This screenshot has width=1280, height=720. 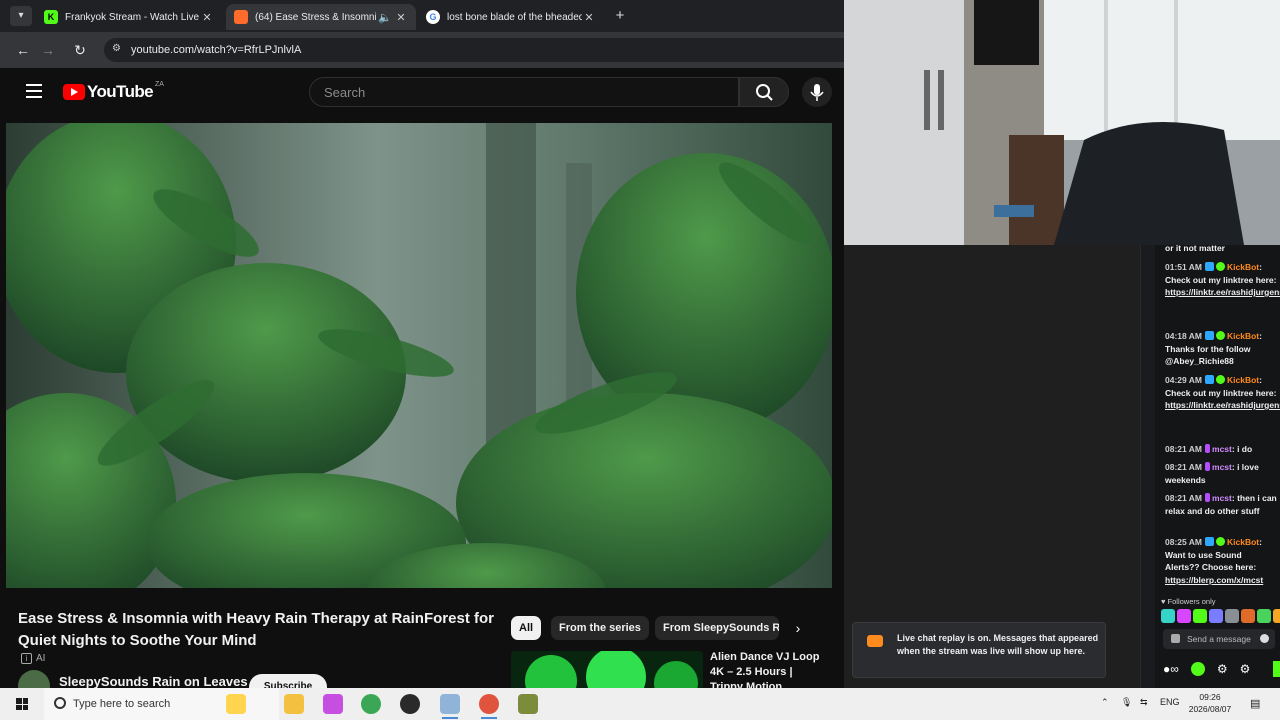 I want to click on youtube-logo: YouTube ZA, so click(x=113, y=91).